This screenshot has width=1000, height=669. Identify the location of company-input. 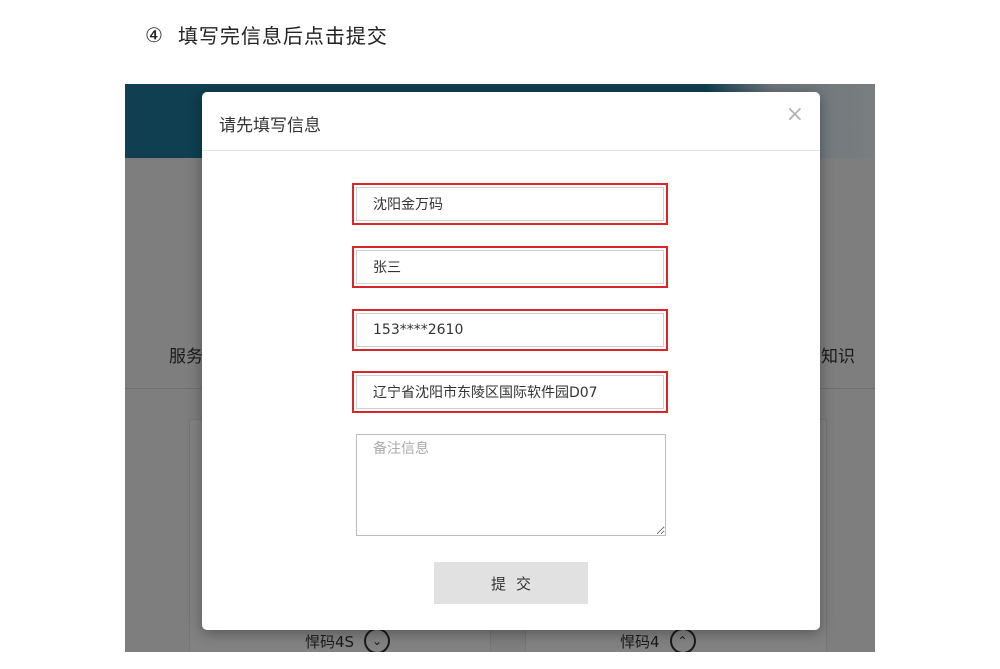
(510, 204).